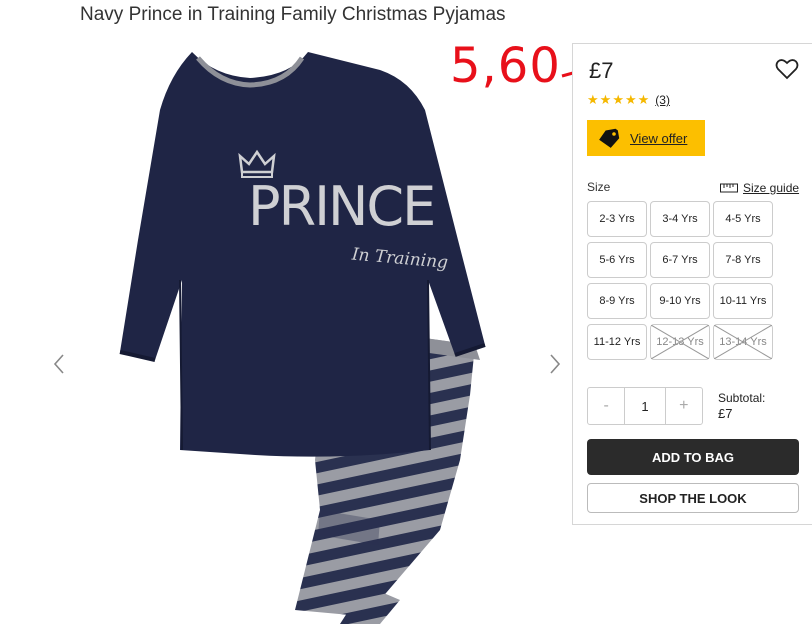  I want to click on wishlist-heart-icon, so click(787, 69).